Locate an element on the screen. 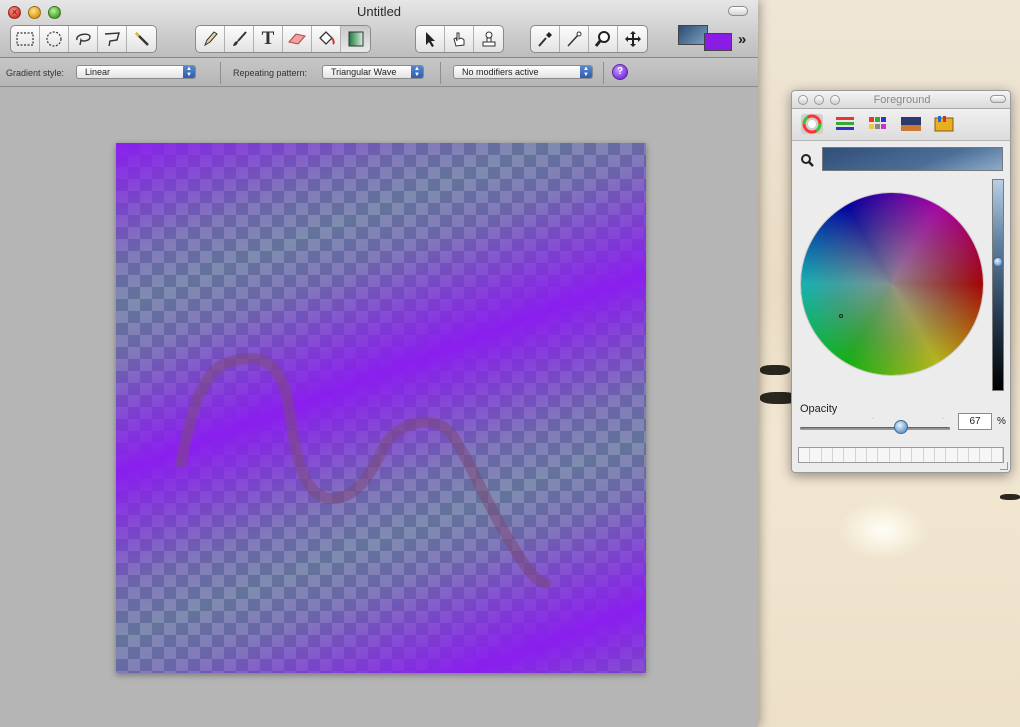 Image resolution: width=1020 pixels, height=727 pixels. paint-tools-group: T is located at coordinates (283, 39).